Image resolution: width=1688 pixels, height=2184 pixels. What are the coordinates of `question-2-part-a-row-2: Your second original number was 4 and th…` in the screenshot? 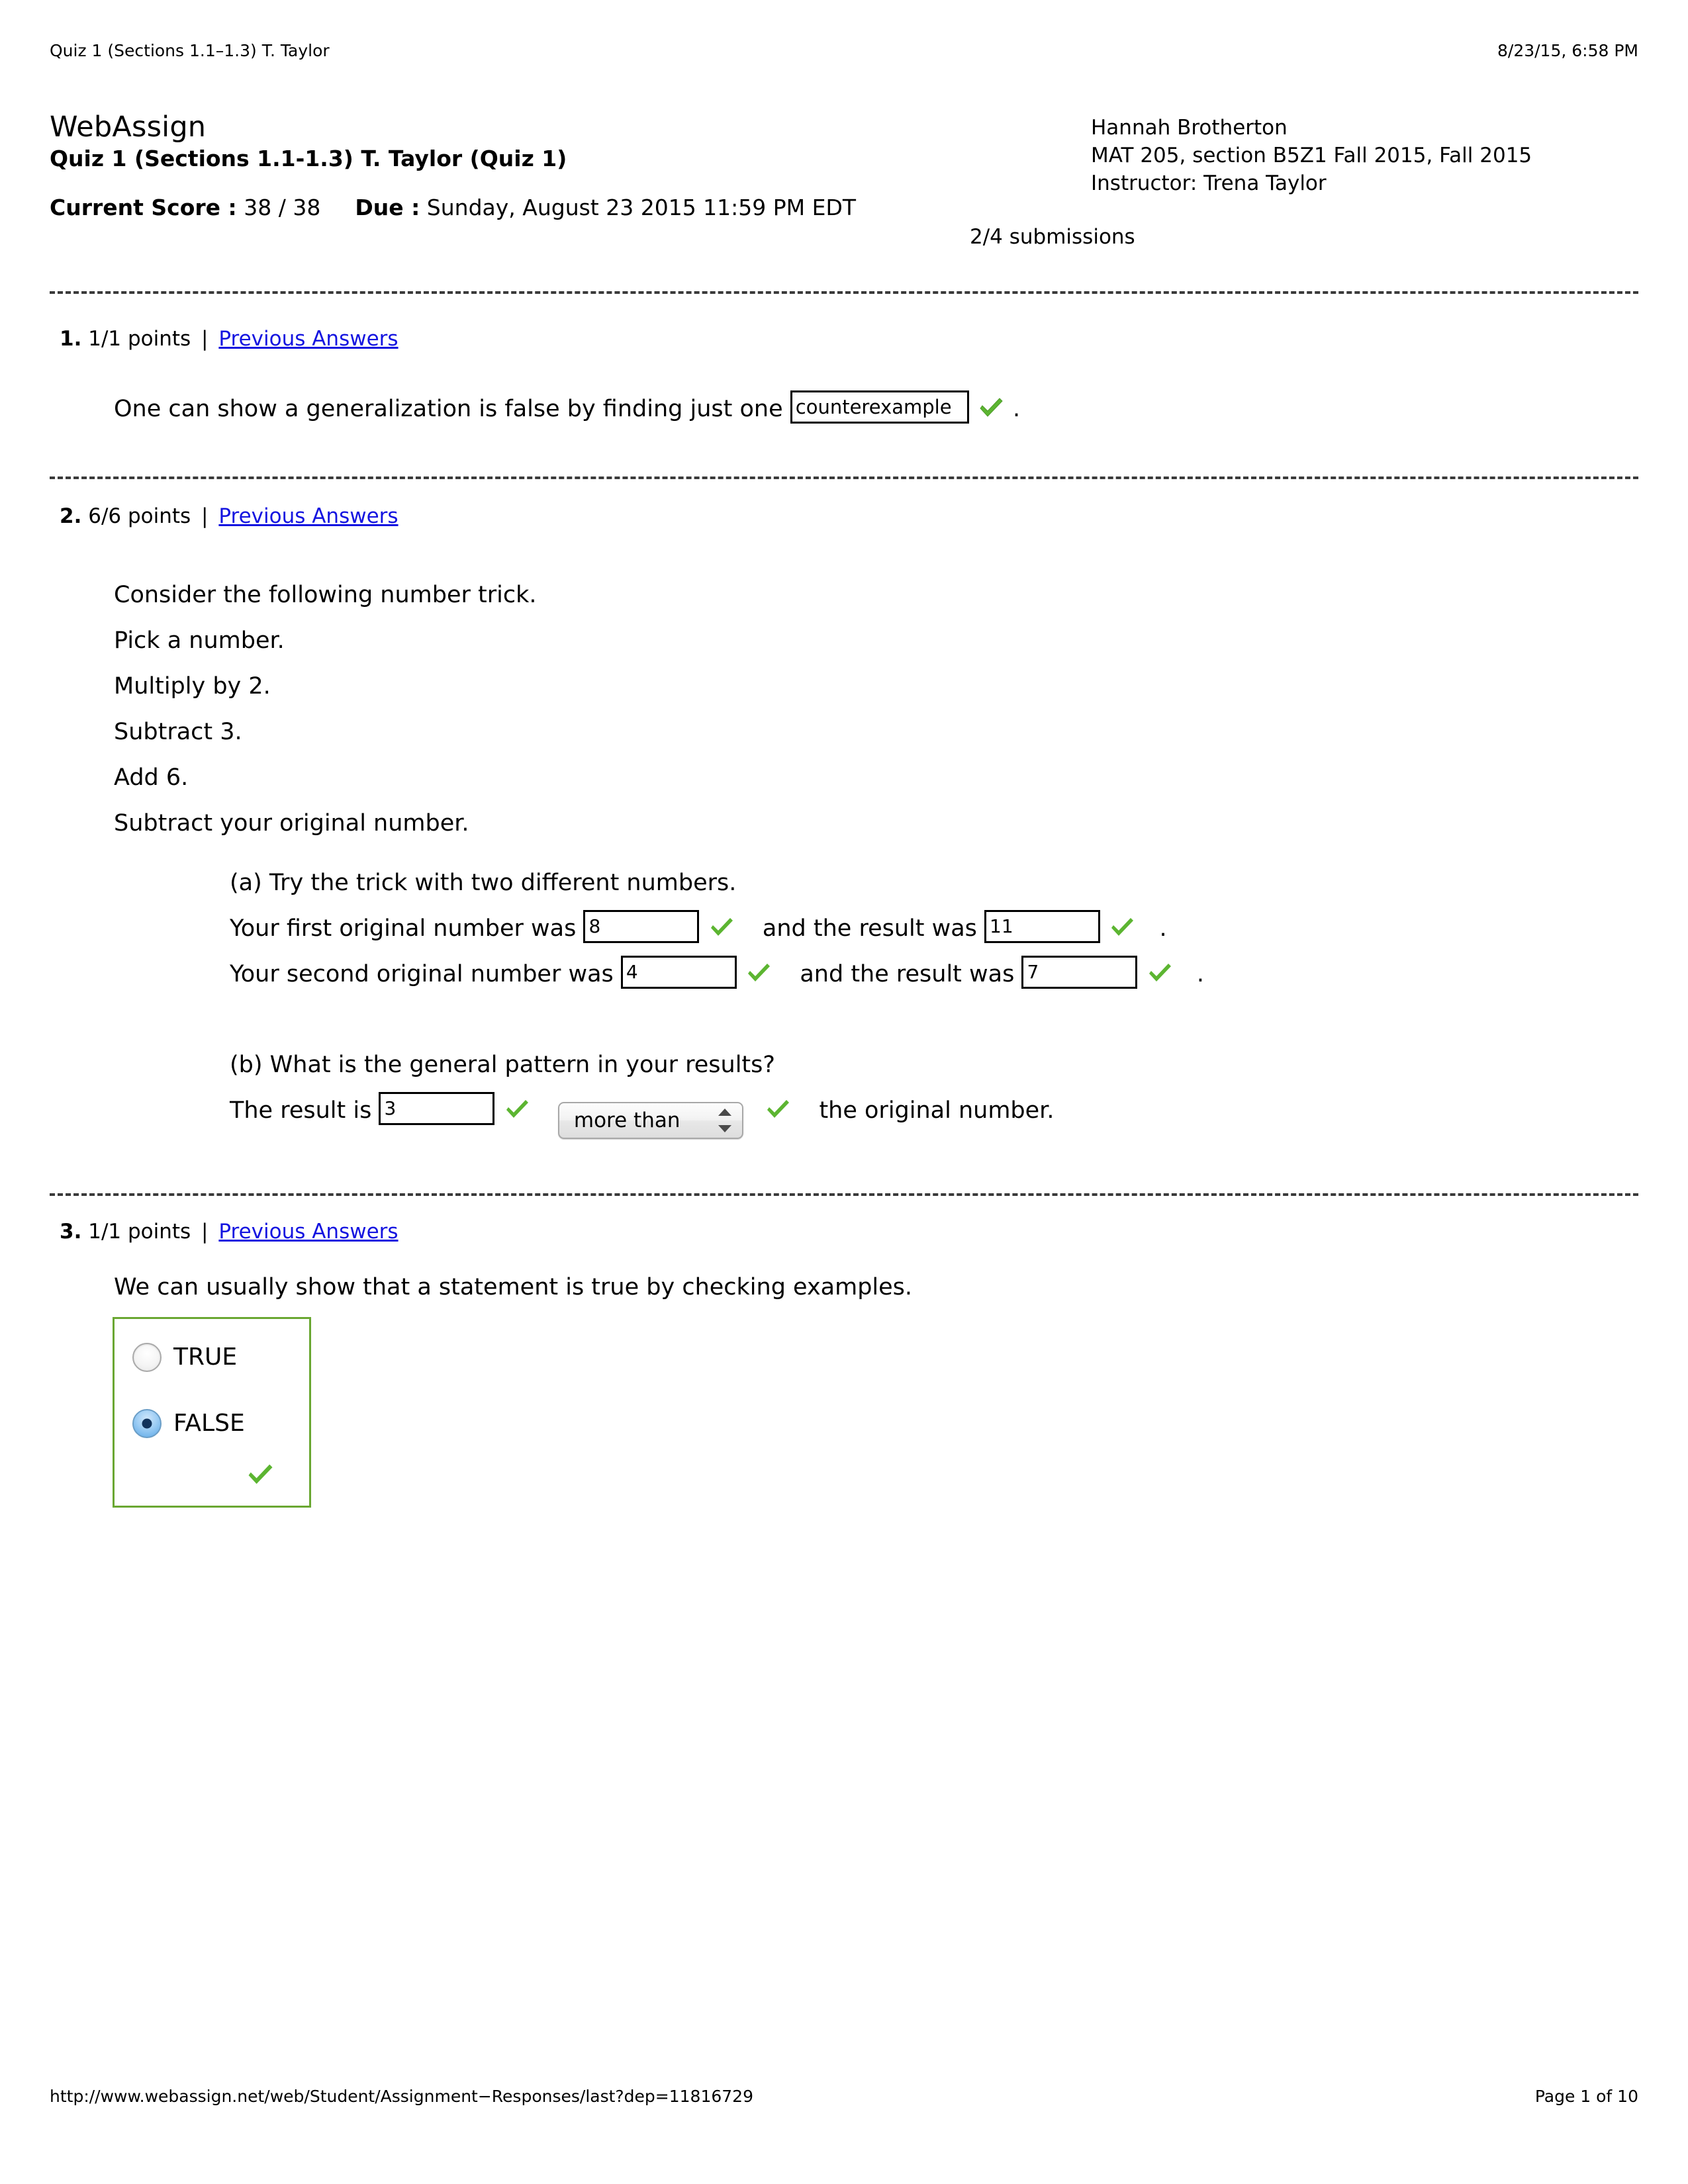 It's located at (717, 974).